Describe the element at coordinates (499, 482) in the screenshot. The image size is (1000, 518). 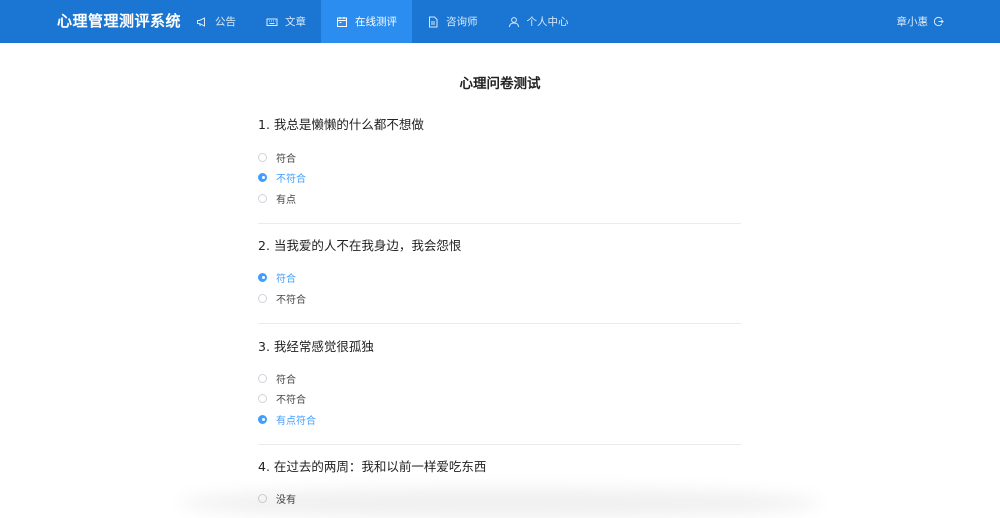
I see `question-card: 4. 在过去的两周：我和以前一样爱吃东西 没有` at that location.